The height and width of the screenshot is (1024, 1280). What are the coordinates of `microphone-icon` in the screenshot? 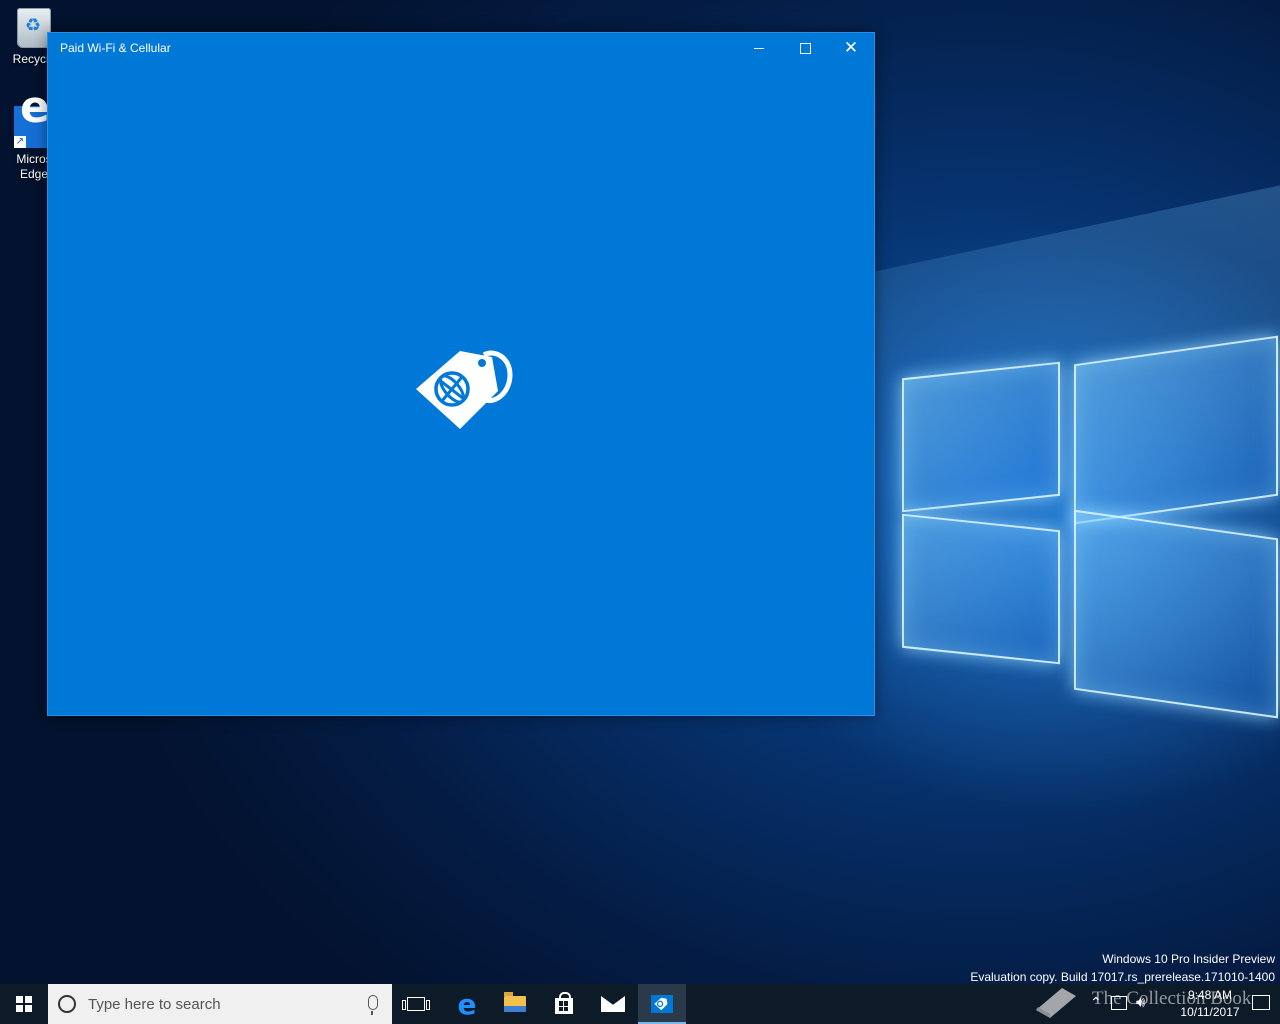 It's located at (373, 1005).